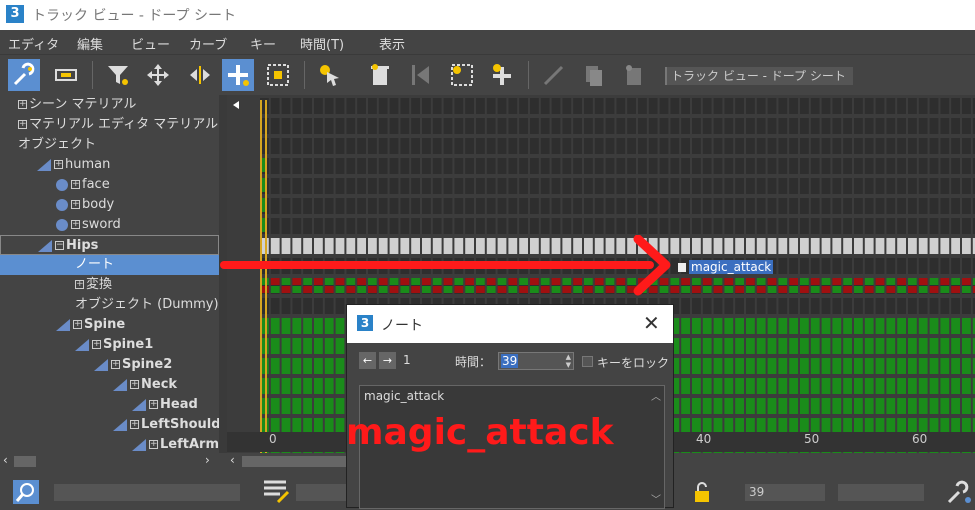 Image resolution: width=975 pixels, height=510 pixels. What do you see at coordinates (656, 498) in the screenshot?
I see `scroll-down-icon: ﹀` at bounding box center [656, 498].